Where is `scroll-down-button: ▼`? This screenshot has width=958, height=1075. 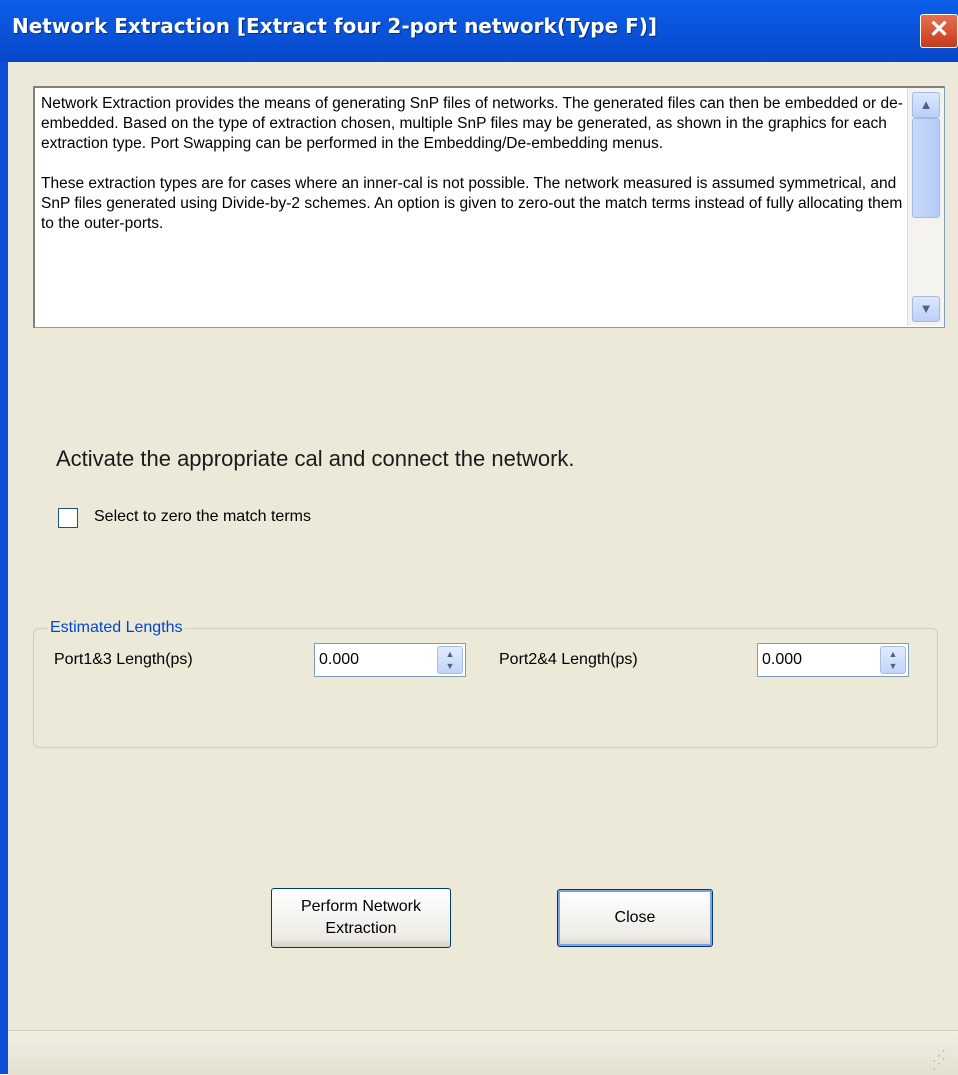 scroll-down-button: ▼ is located at coordinates (926, 309).